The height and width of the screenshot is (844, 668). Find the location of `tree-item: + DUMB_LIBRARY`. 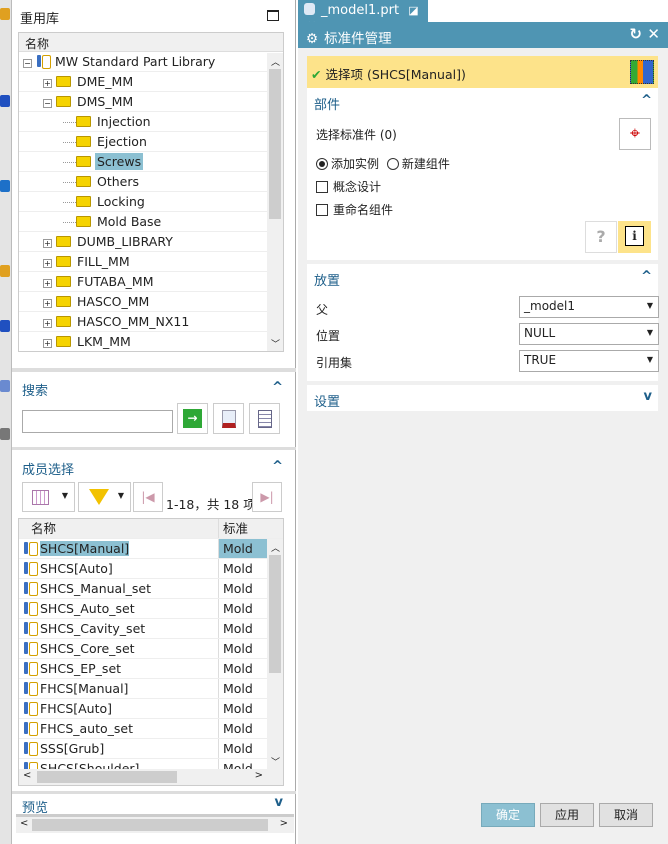

tree-item: + DUMB_LIBRARY is located at coordinates (144, 242).